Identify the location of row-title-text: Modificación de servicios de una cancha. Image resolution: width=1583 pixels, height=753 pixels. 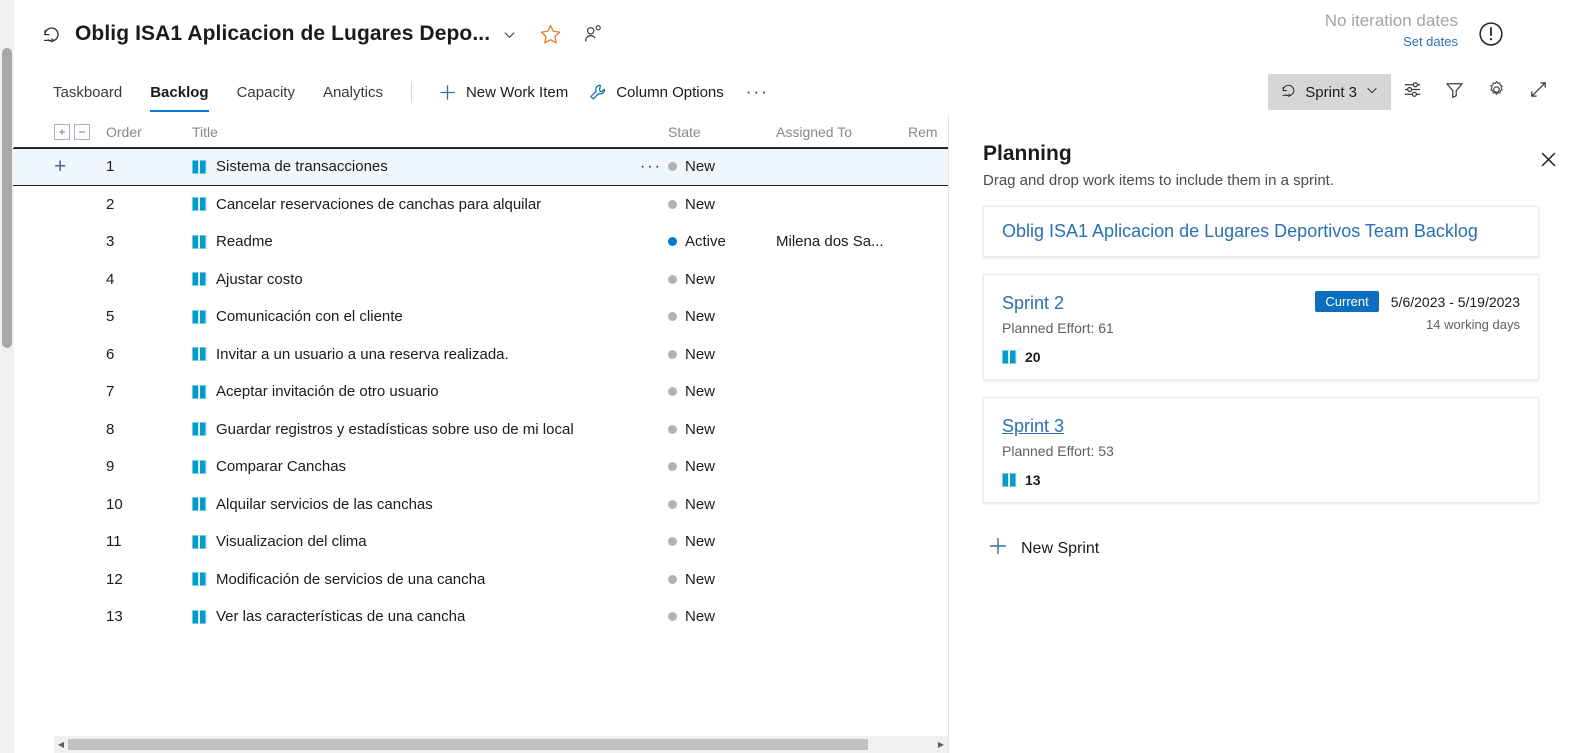
(351, 579).